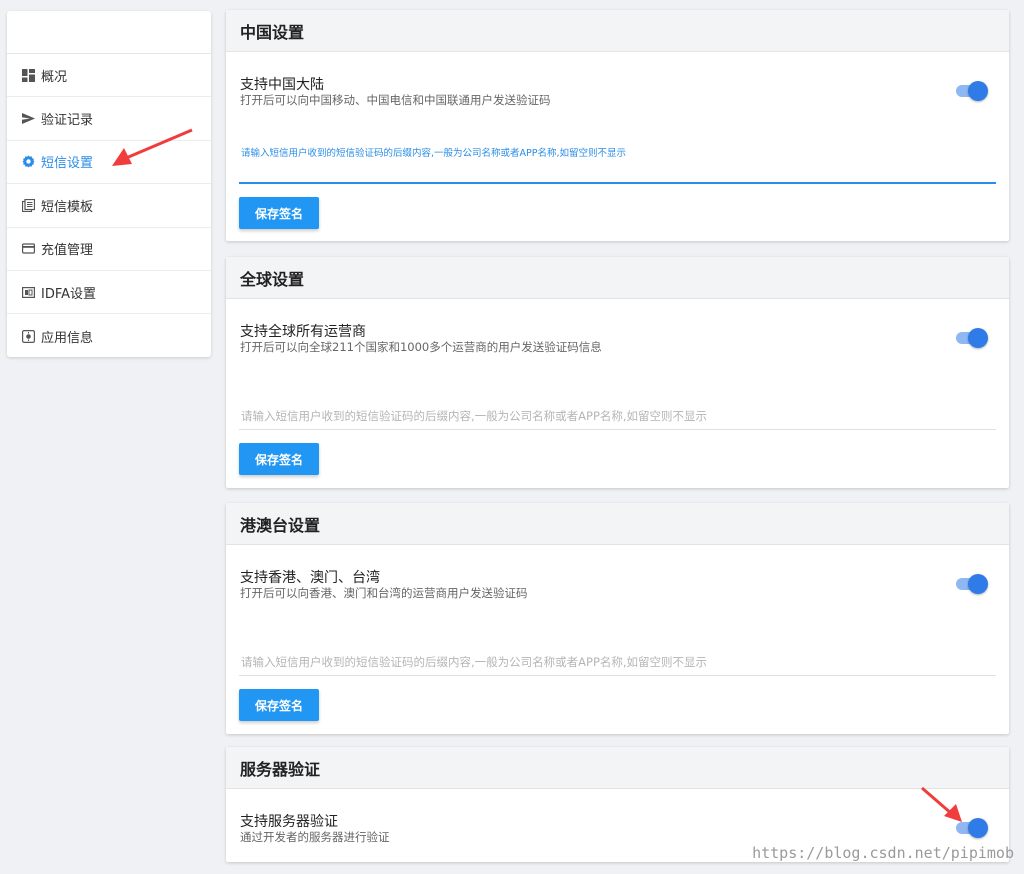  What do you see at coordinates (617, 524) in the screenshot?
I see `card-title: 港澳台设置` at bounding box center [617, 524].